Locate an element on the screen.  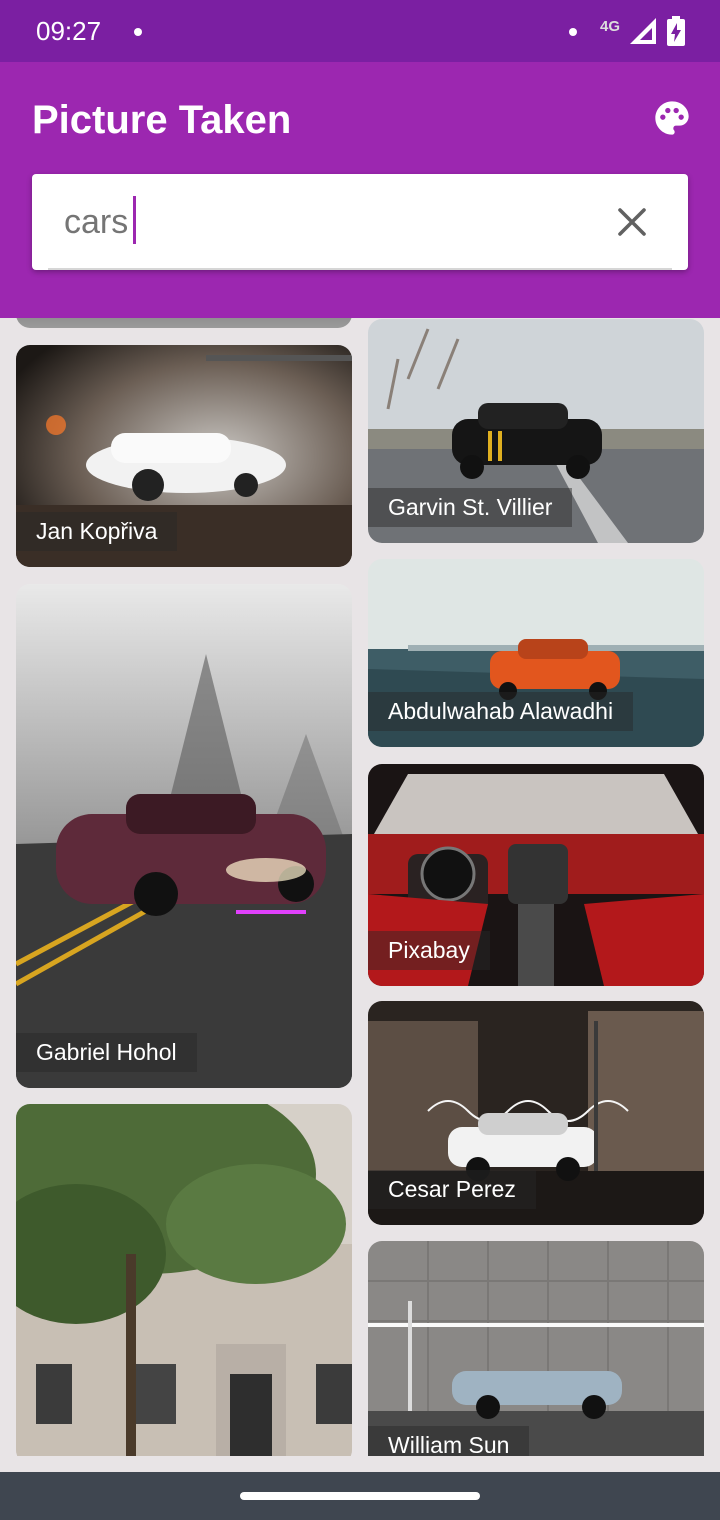
search-input is located at coordinates (324, 222).